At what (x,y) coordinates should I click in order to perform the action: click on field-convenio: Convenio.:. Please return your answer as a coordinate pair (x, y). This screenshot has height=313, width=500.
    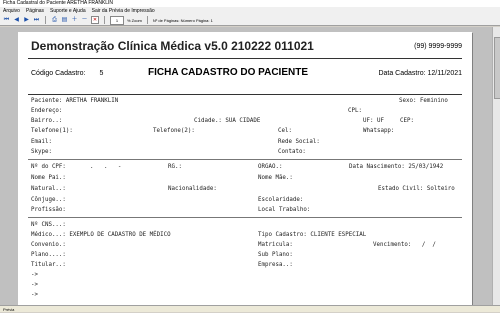
    Looking at the image, I should click on (48, 245).